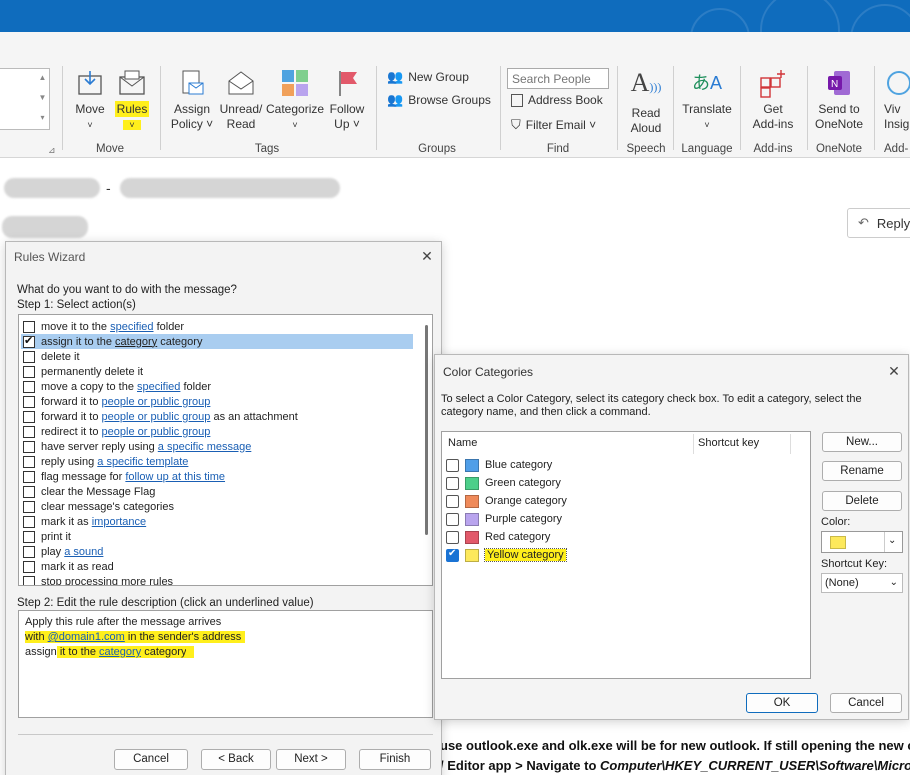 The image size is (910, 775). Describe the element at coordinates (523, 483) in the screenshot. I see `category-name: Green category` at that location.